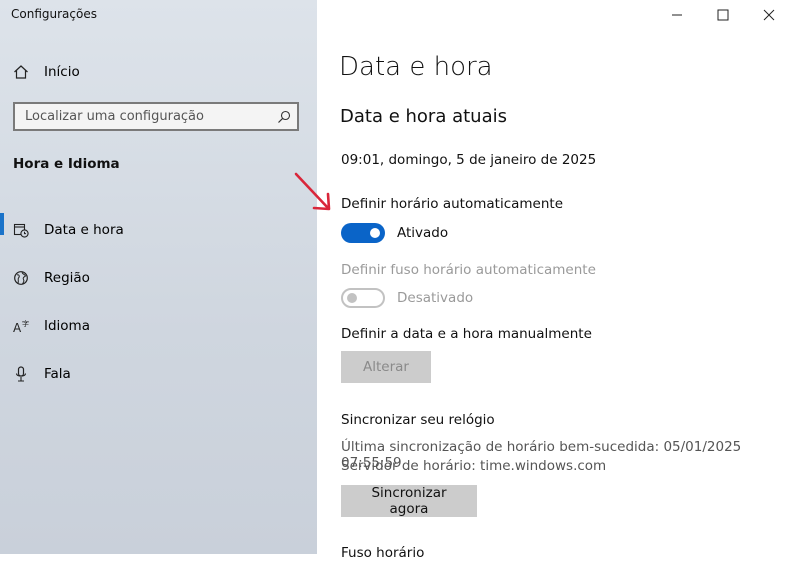  What do you see at coordinates (386, 367) in the screenshot?
I see `change-button: Alterar` at bounding box center [386, 367].